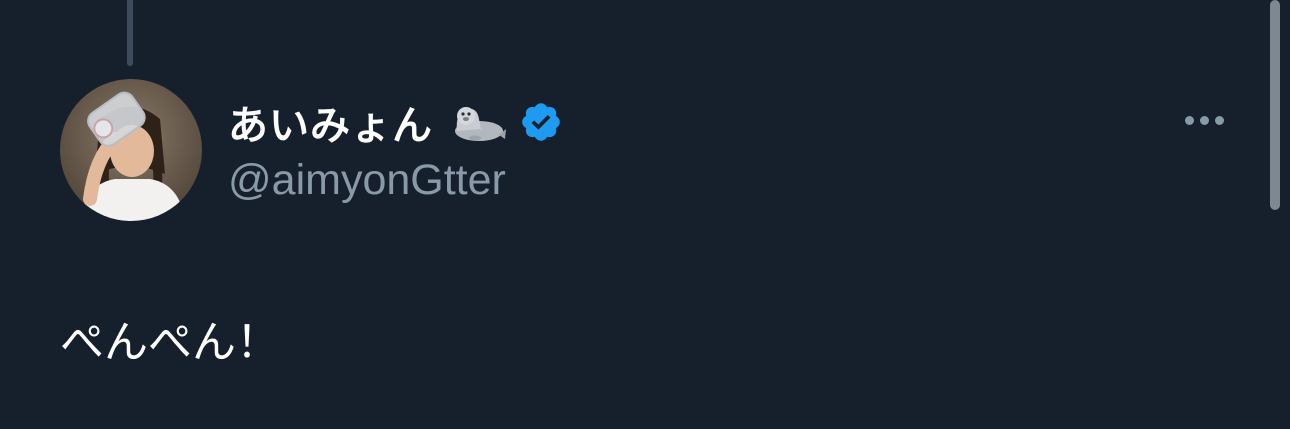 This screenshot has height=429, width=1290. I want to click on author-name-row: あいみょん, so click(395, 122).